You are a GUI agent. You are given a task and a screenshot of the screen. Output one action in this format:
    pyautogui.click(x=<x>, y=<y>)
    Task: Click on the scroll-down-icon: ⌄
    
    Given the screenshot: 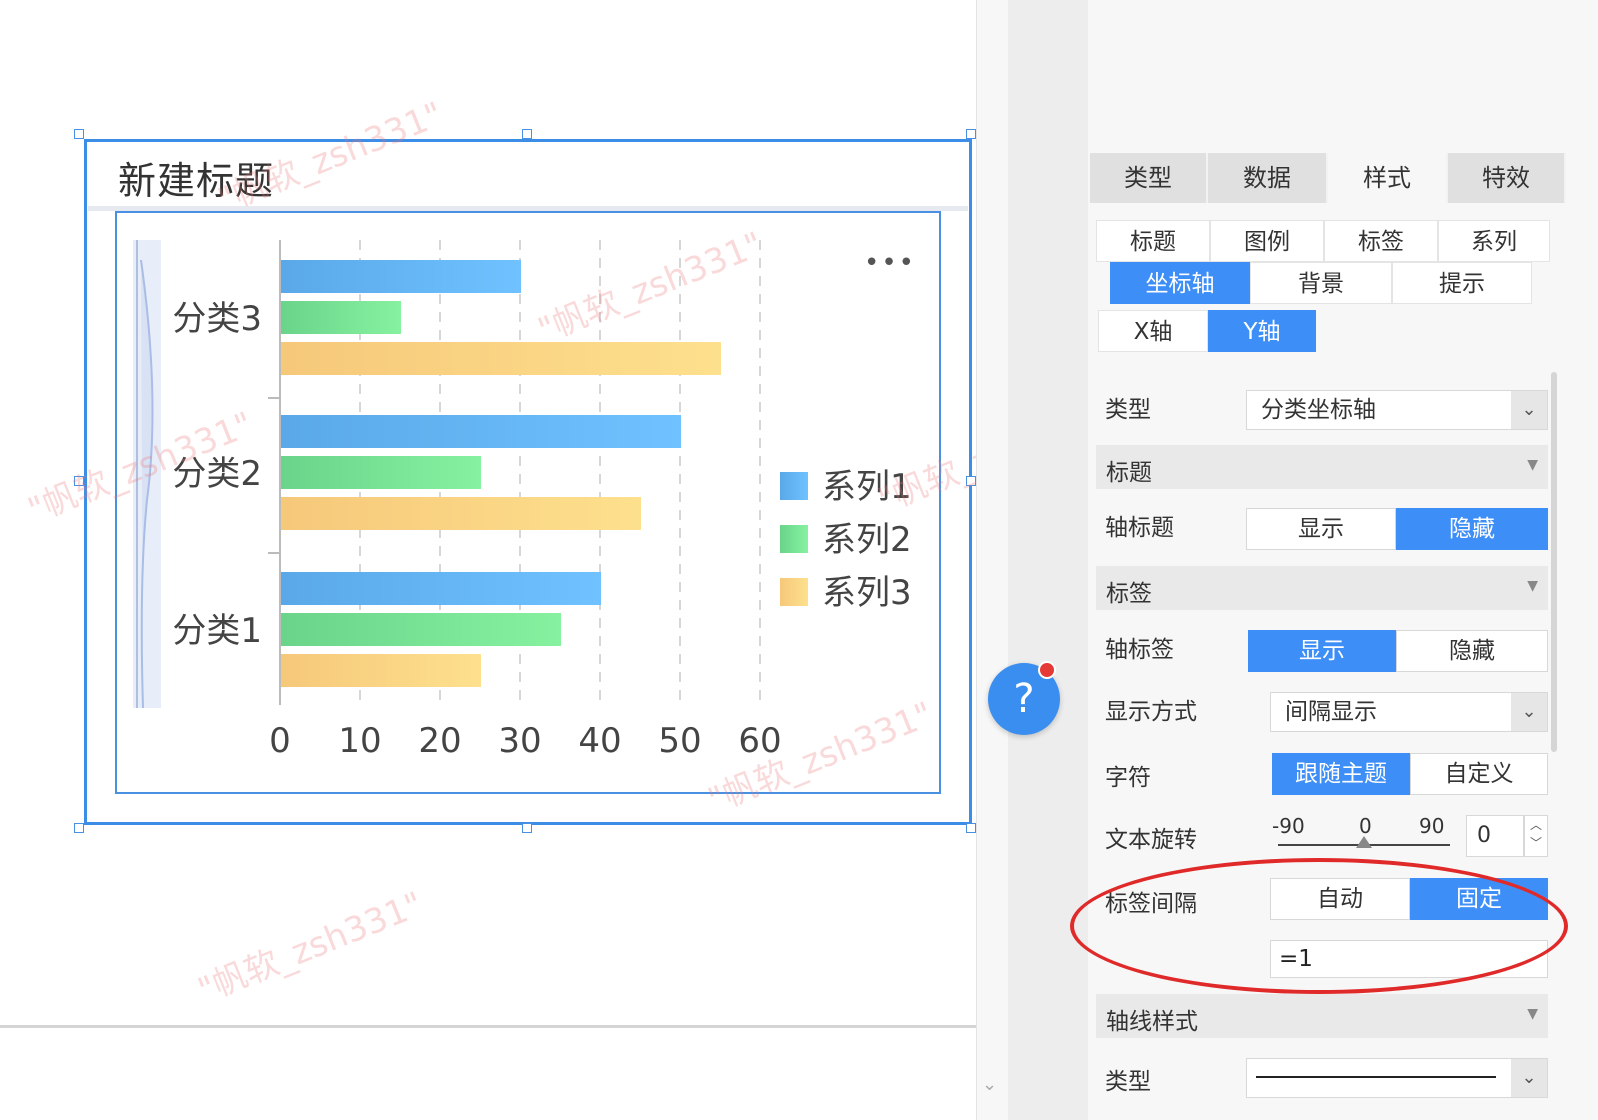 What is the action you would take?
    pyautogui.click(x=989, y=1084)
    